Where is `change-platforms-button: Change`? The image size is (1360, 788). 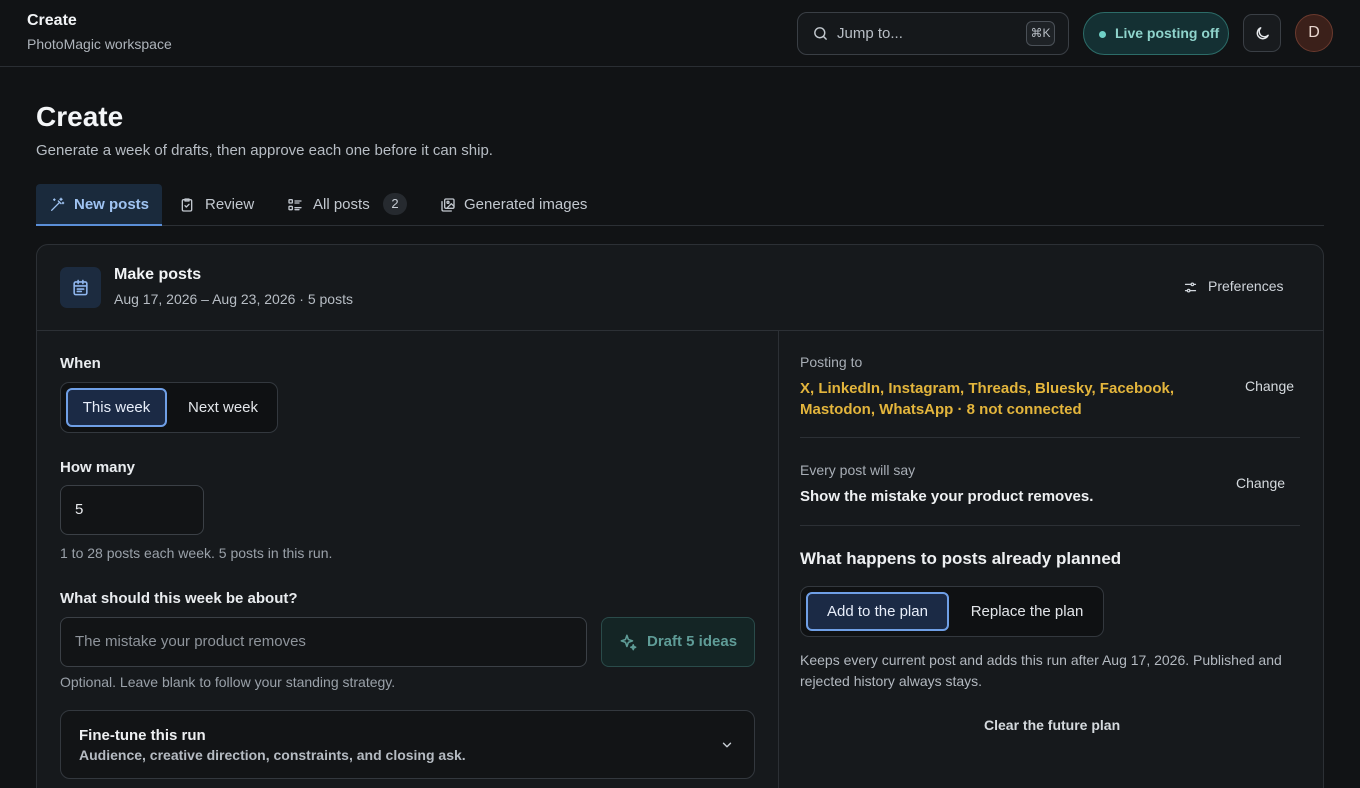 change-platforms-button: Change is located at coordinates (1269, 386).